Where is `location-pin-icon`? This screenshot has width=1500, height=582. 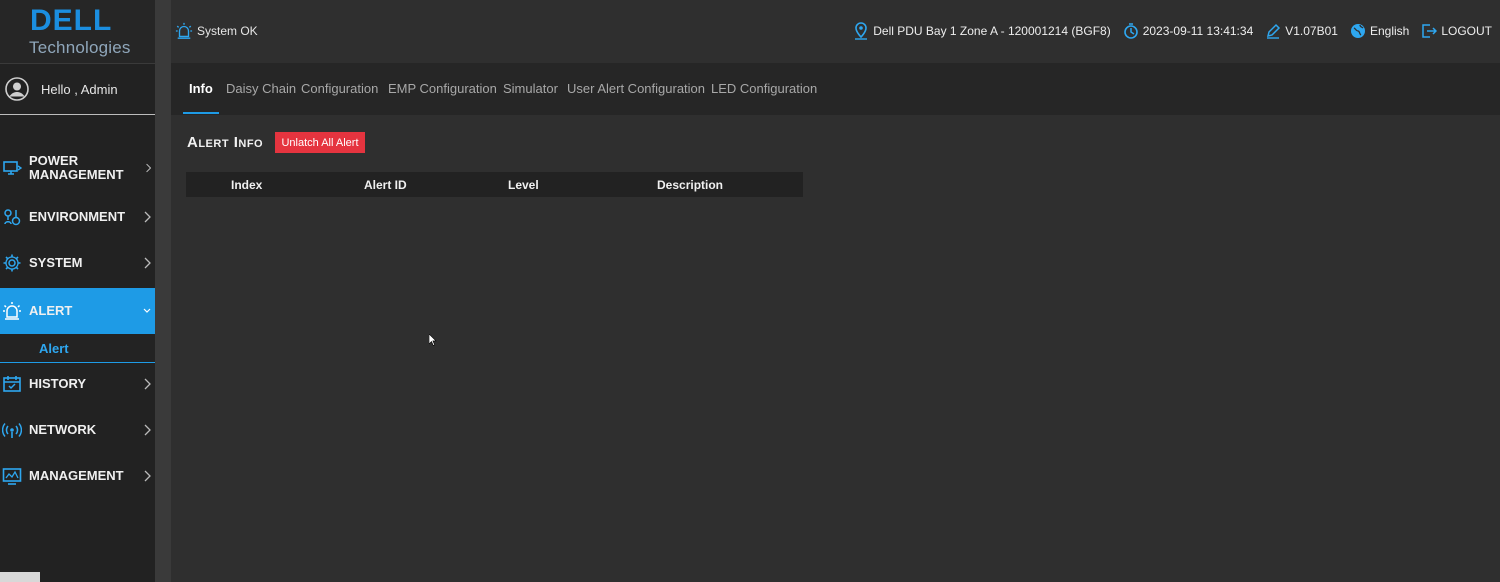 location-pin-icon is located at coordinates (861, 31).